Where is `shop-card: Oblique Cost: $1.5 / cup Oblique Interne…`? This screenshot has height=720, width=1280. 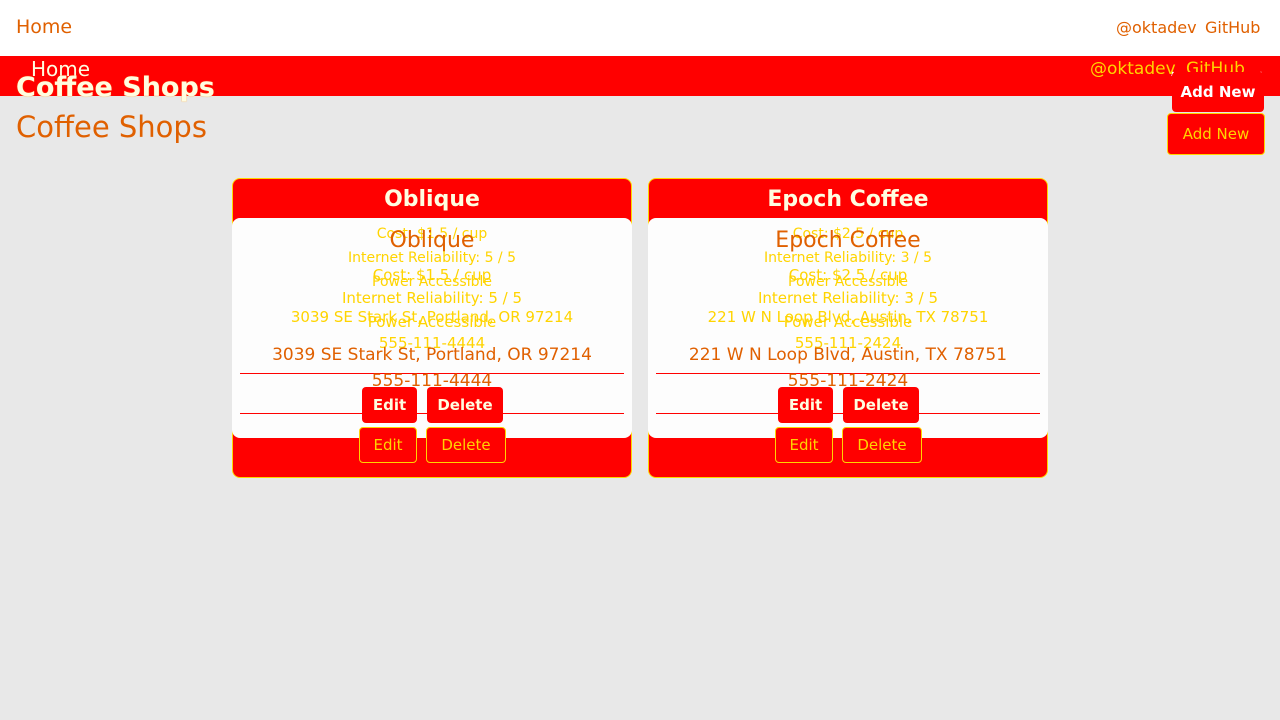 shop-card: Oblique Cost: $1.5 / cup Oblique Interne… is located at coordinates (432, 328).